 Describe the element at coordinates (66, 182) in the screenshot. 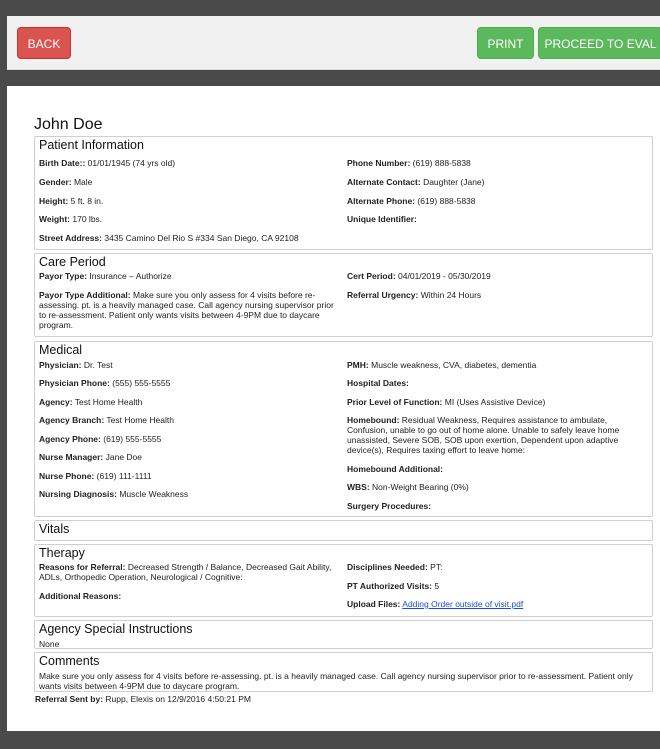

I see `gender-field: Gender: Male` at that location.